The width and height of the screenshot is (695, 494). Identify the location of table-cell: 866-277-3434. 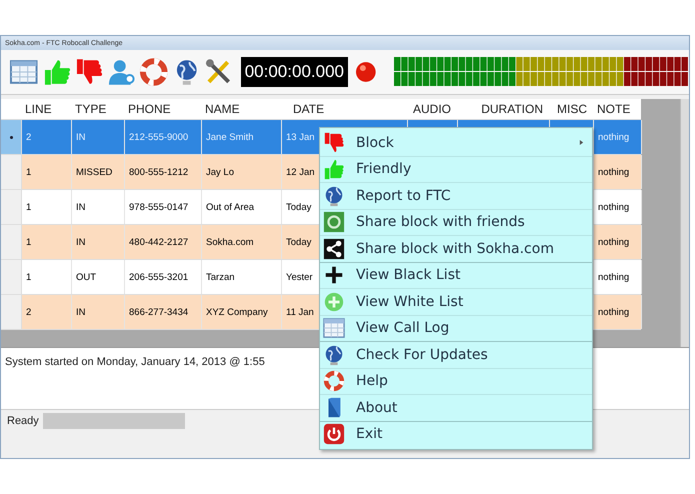
(163, 312).